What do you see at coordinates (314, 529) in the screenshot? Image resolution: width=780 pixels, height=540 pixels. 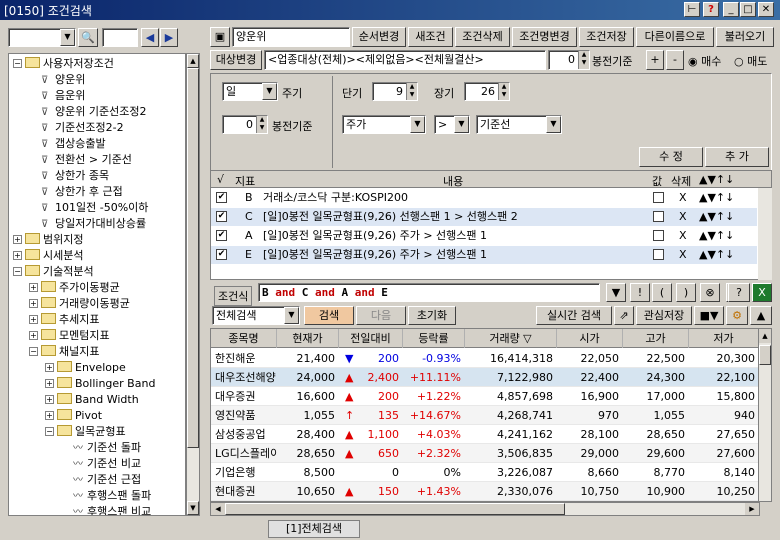 I see `tab-all-search: [1]전체검색` at bounding box center [314, 529].